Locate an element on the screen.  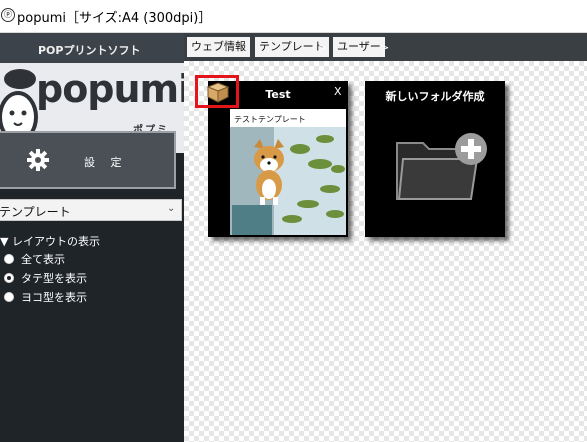
layout-option-portrait: タテ型を表示 is located at coordinates (45, 278).